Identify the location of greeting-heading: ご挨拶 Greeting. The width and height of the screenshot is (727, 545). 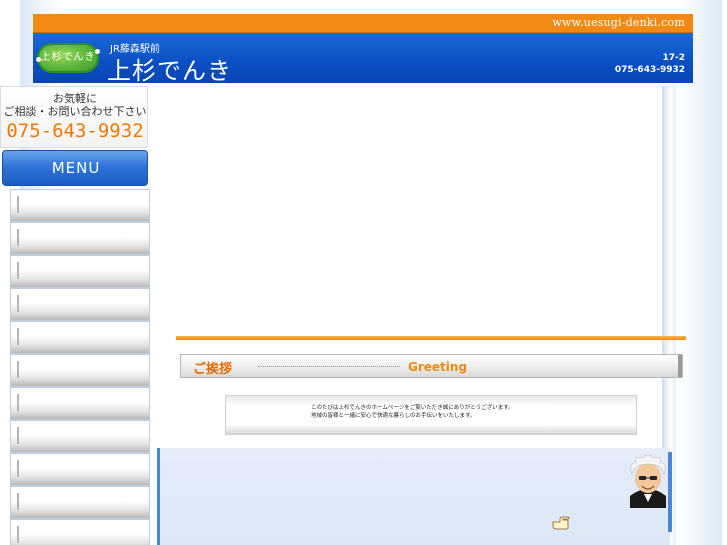
(431, 366).